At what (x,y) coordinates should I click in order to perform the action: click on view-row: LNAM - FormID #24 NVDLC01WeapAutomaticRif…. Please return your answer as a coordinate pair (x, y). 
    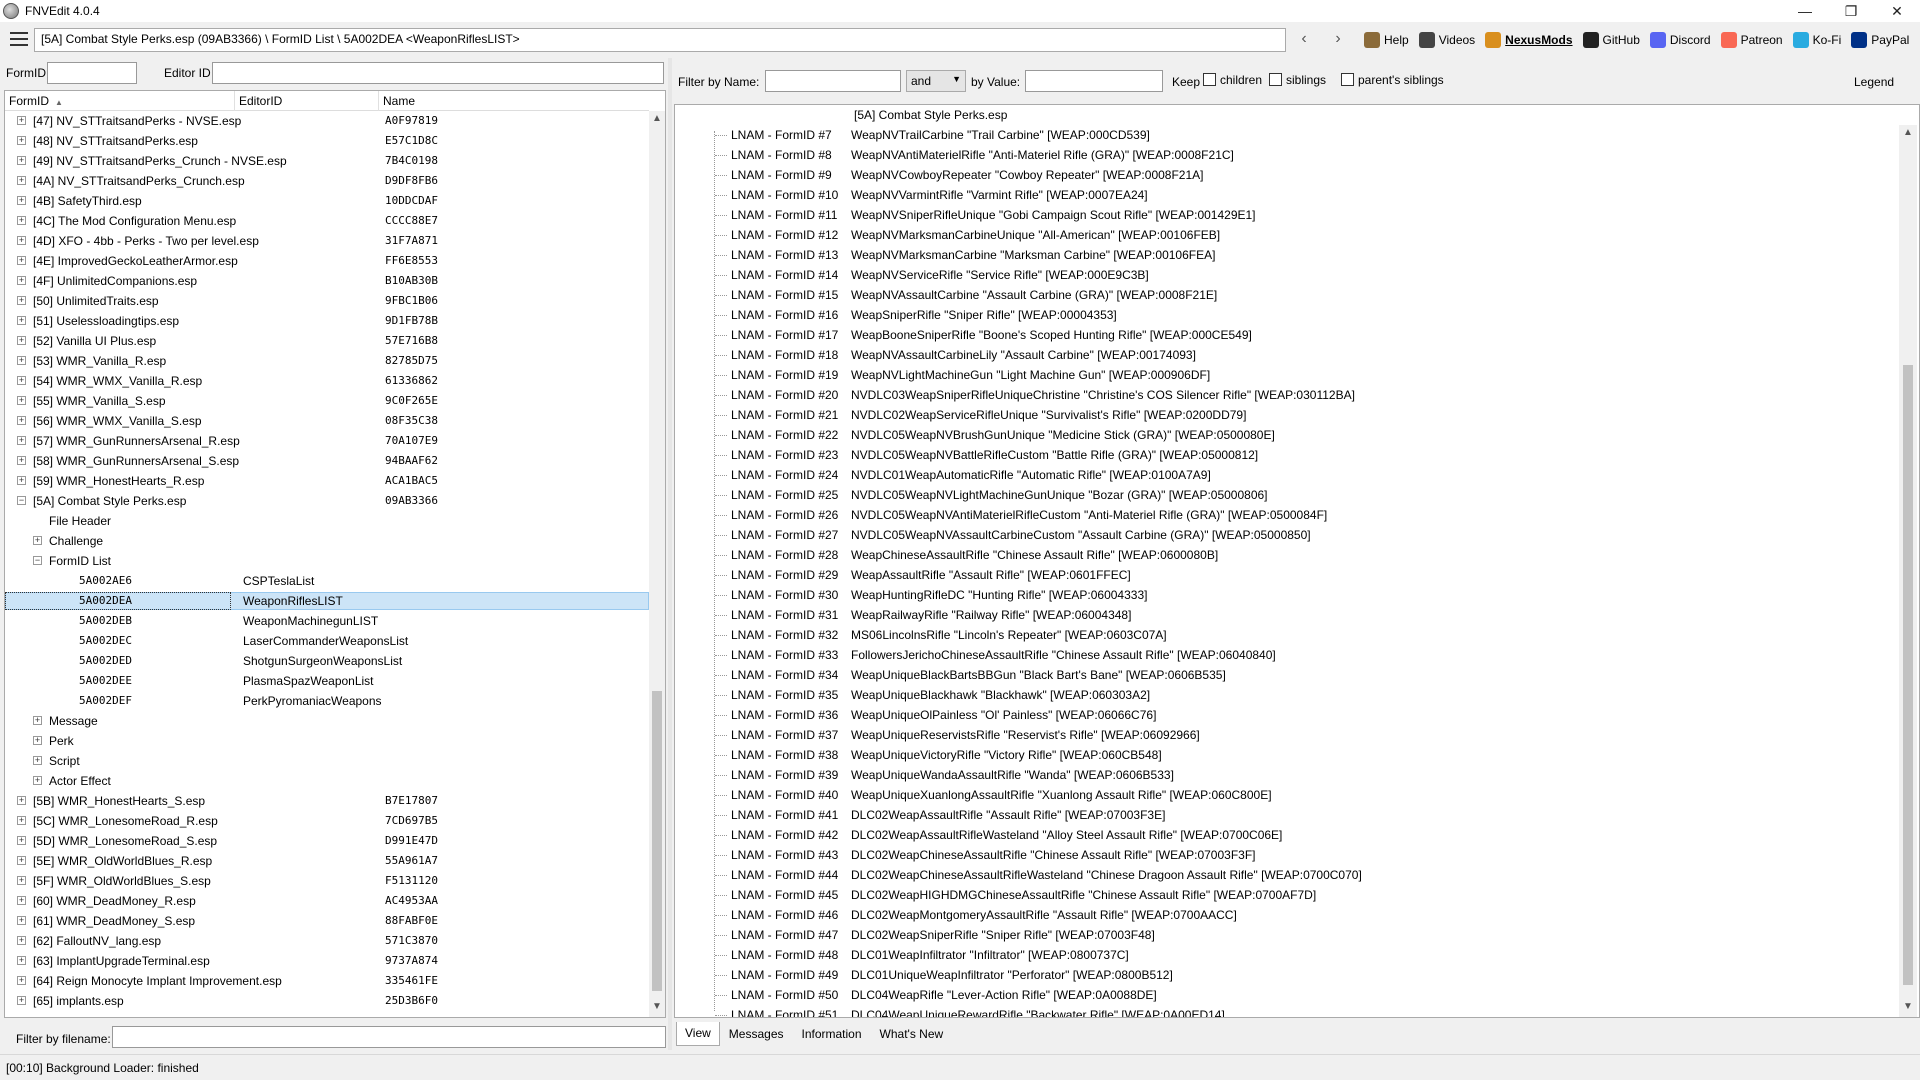
    Looking at the image, I should click on (1285, 475).